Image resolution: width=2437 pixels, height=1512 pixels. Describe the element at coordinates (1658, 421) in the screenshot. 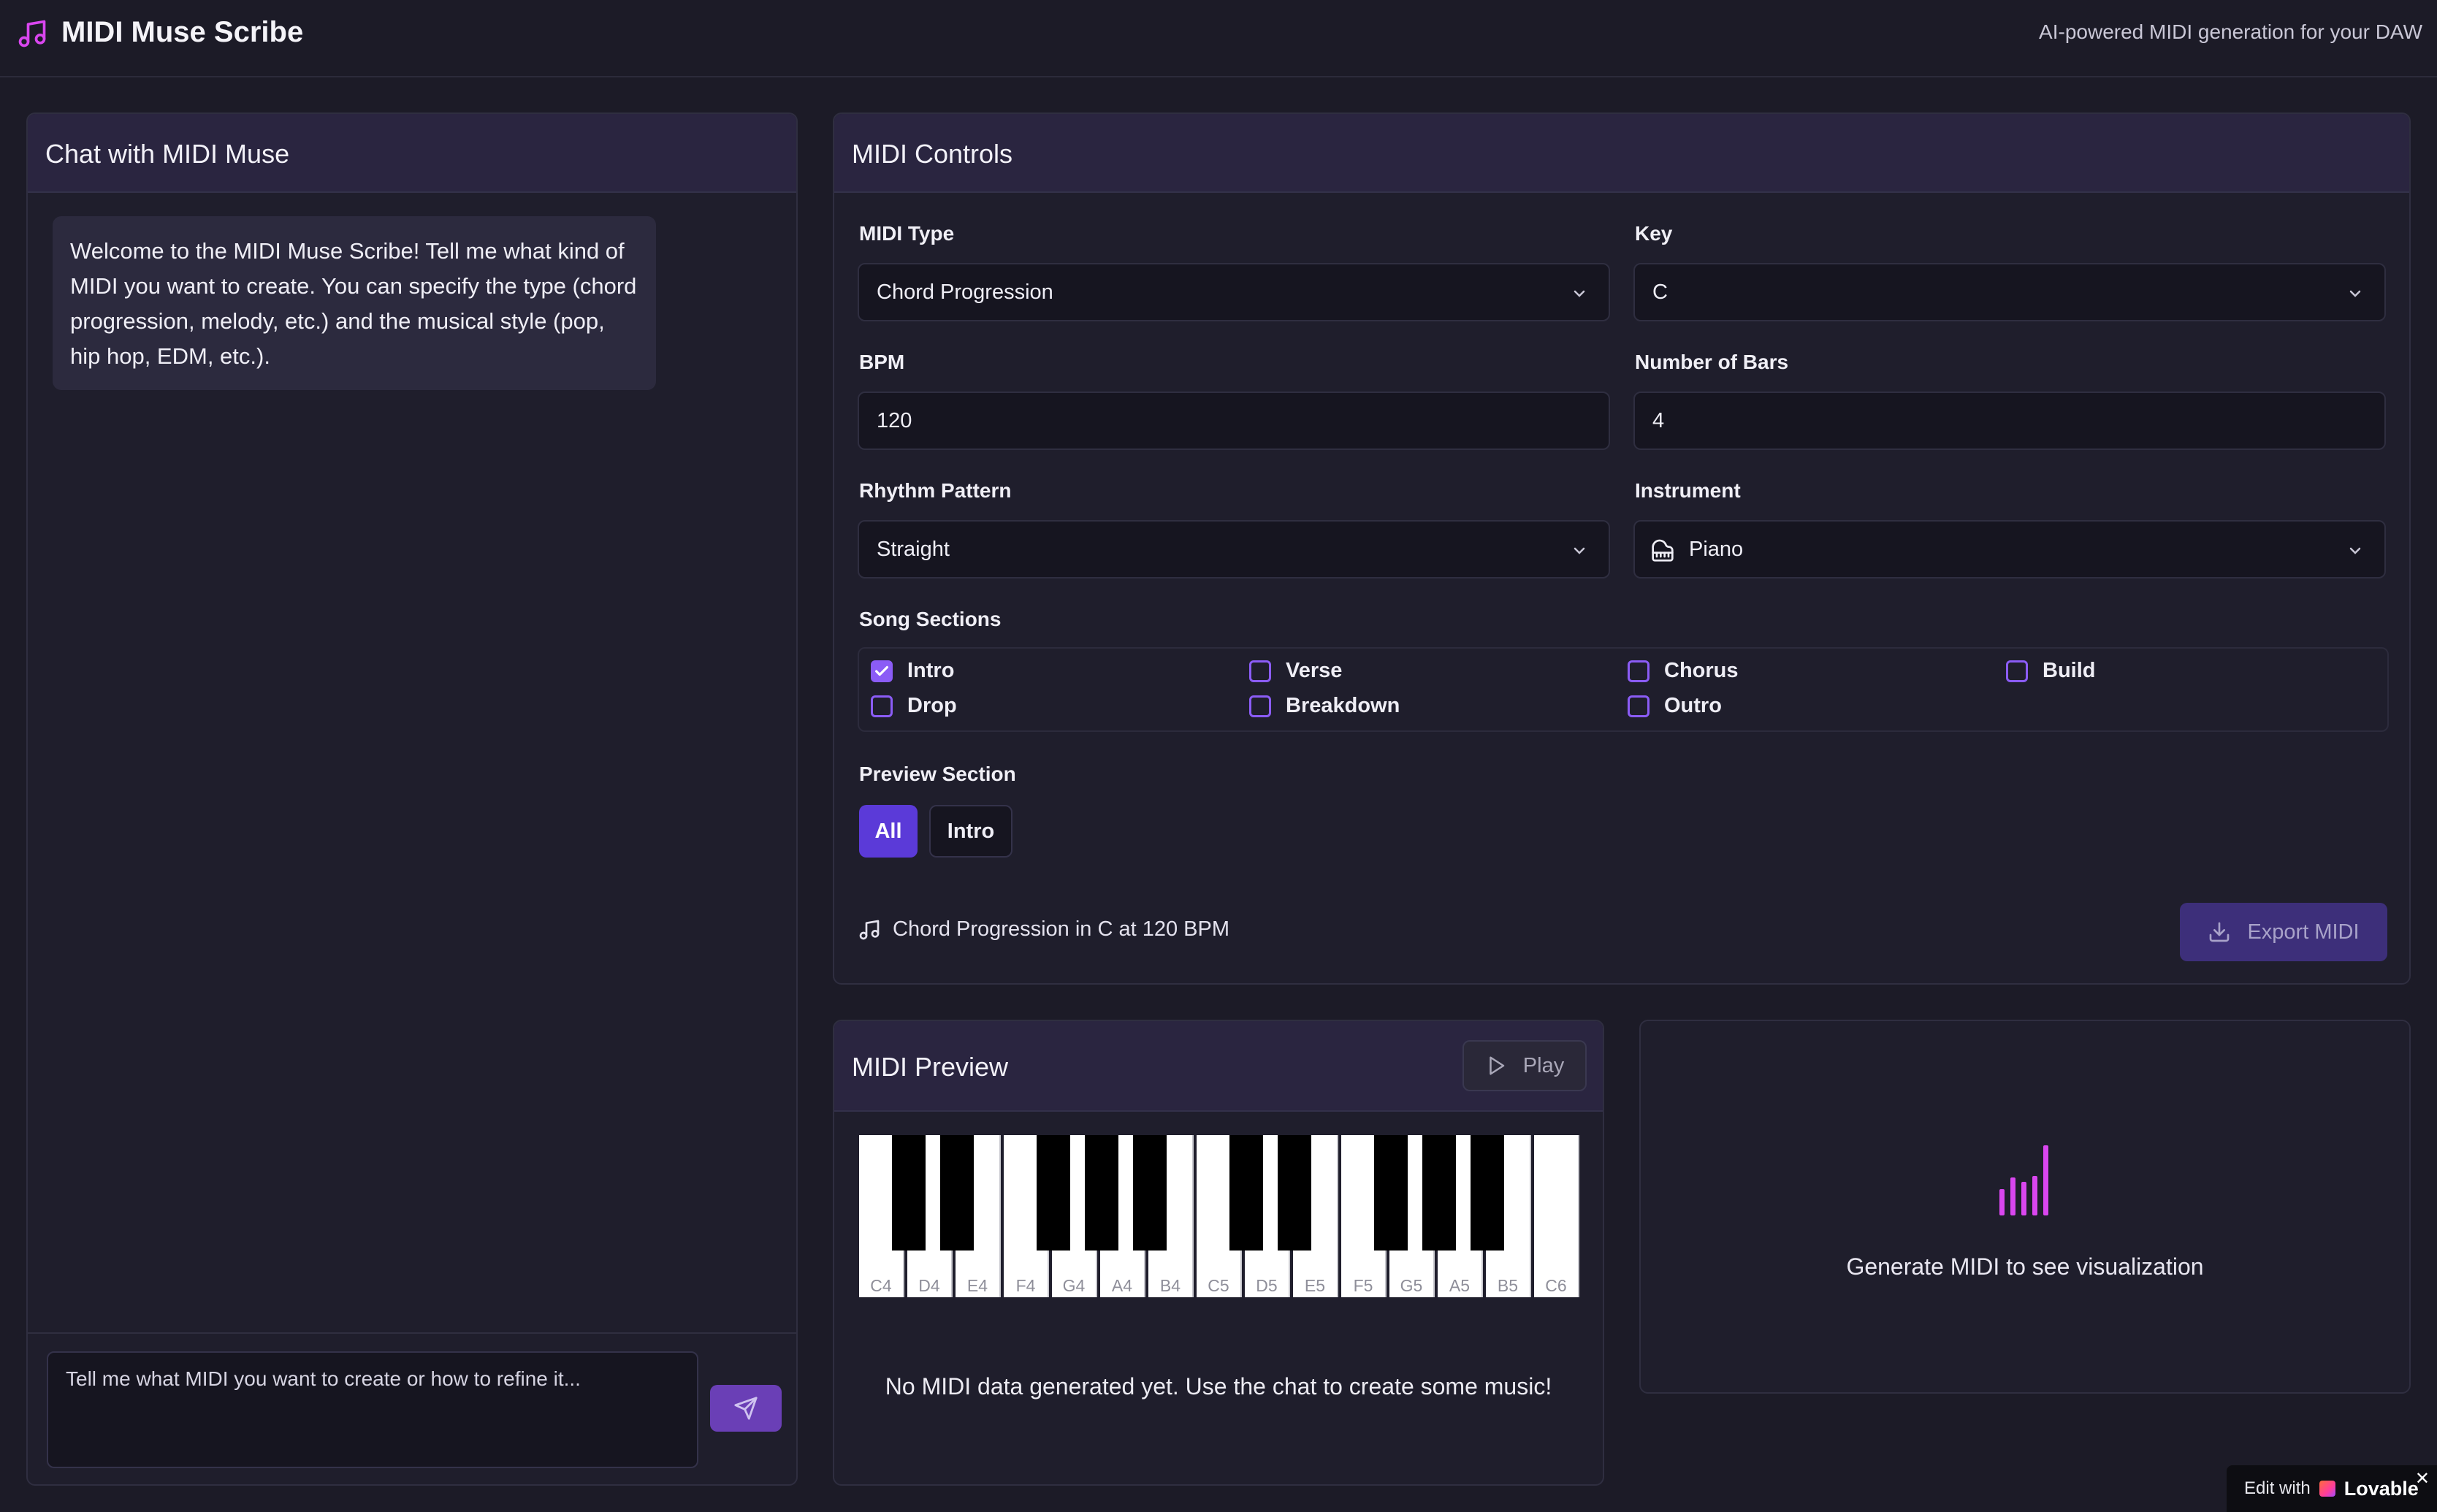

I see `bars-value: 4` at that location.